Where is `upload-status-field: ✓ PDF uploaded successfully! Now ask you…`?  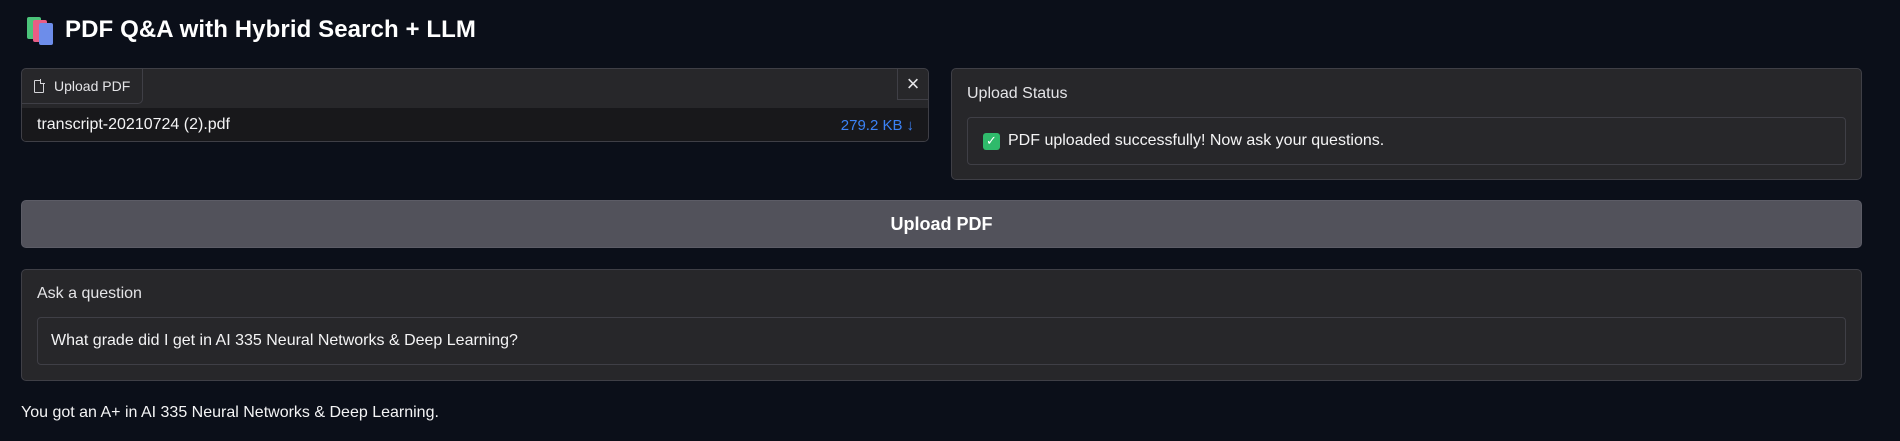 upload-status-field: ✓ PDF uploaded successfully! Now ask you… is located at coordinates (1406, 141).